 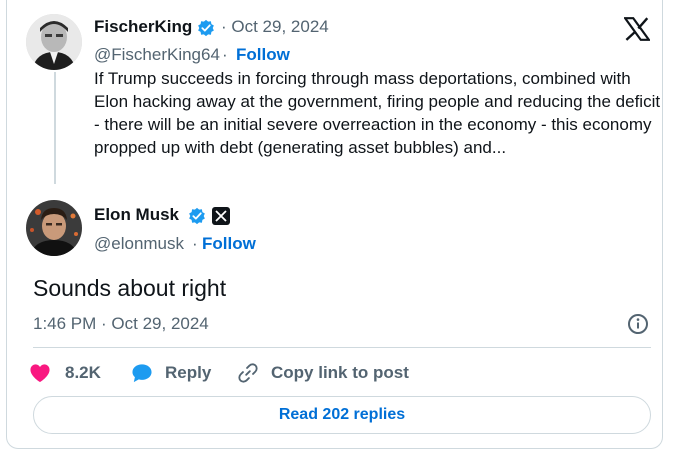 I want to click on quoted-handle: @FischerKing64, so click(x=157, y=55).